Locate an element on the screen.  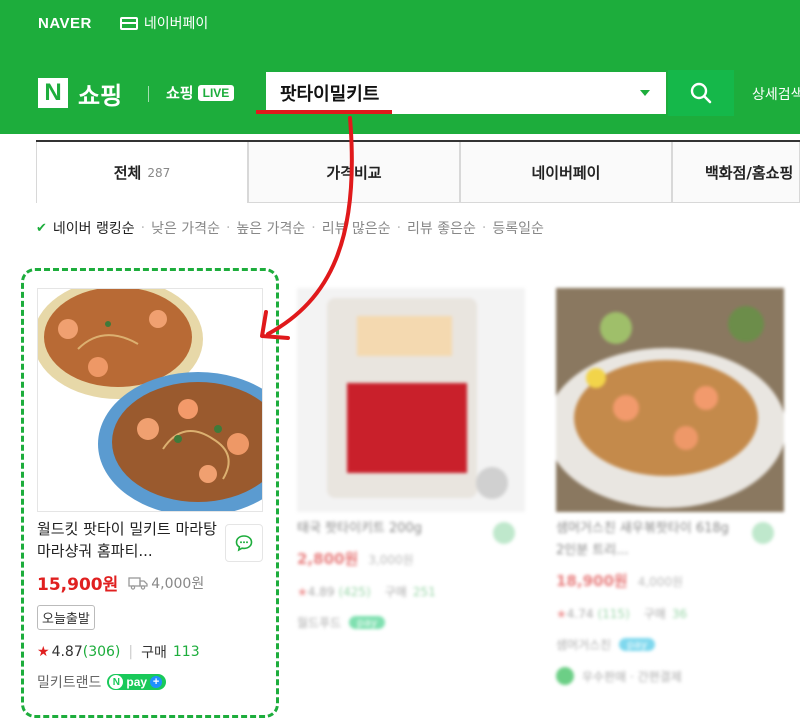
sort-many-reviews: 리뷰 많은순 is located at coordinates (356, 228).